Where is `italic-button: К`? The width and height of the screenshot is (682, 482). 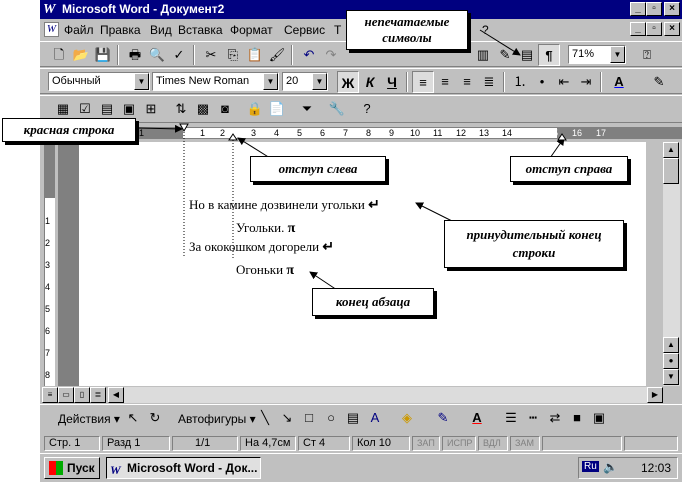 italic-button: К is located at coordinates (370, 82).